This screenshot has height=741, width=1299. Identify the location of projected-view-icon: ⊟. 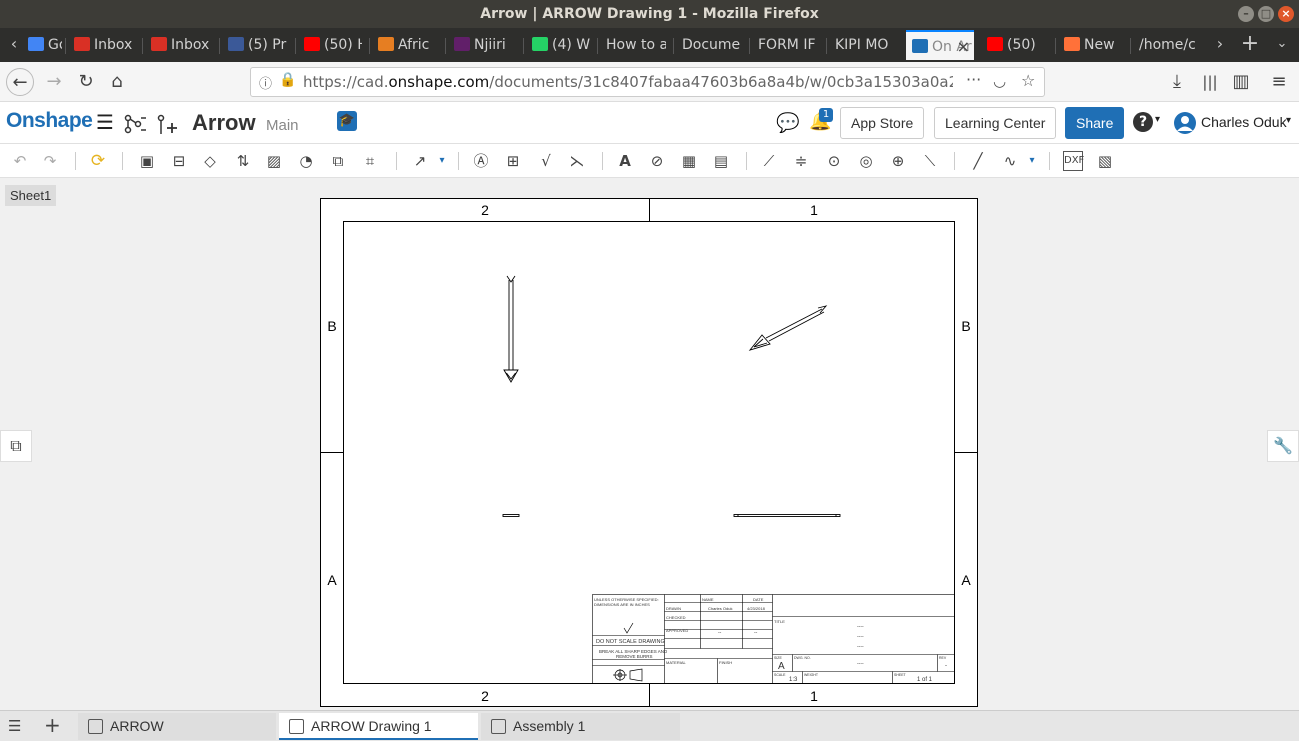
(179, 161).